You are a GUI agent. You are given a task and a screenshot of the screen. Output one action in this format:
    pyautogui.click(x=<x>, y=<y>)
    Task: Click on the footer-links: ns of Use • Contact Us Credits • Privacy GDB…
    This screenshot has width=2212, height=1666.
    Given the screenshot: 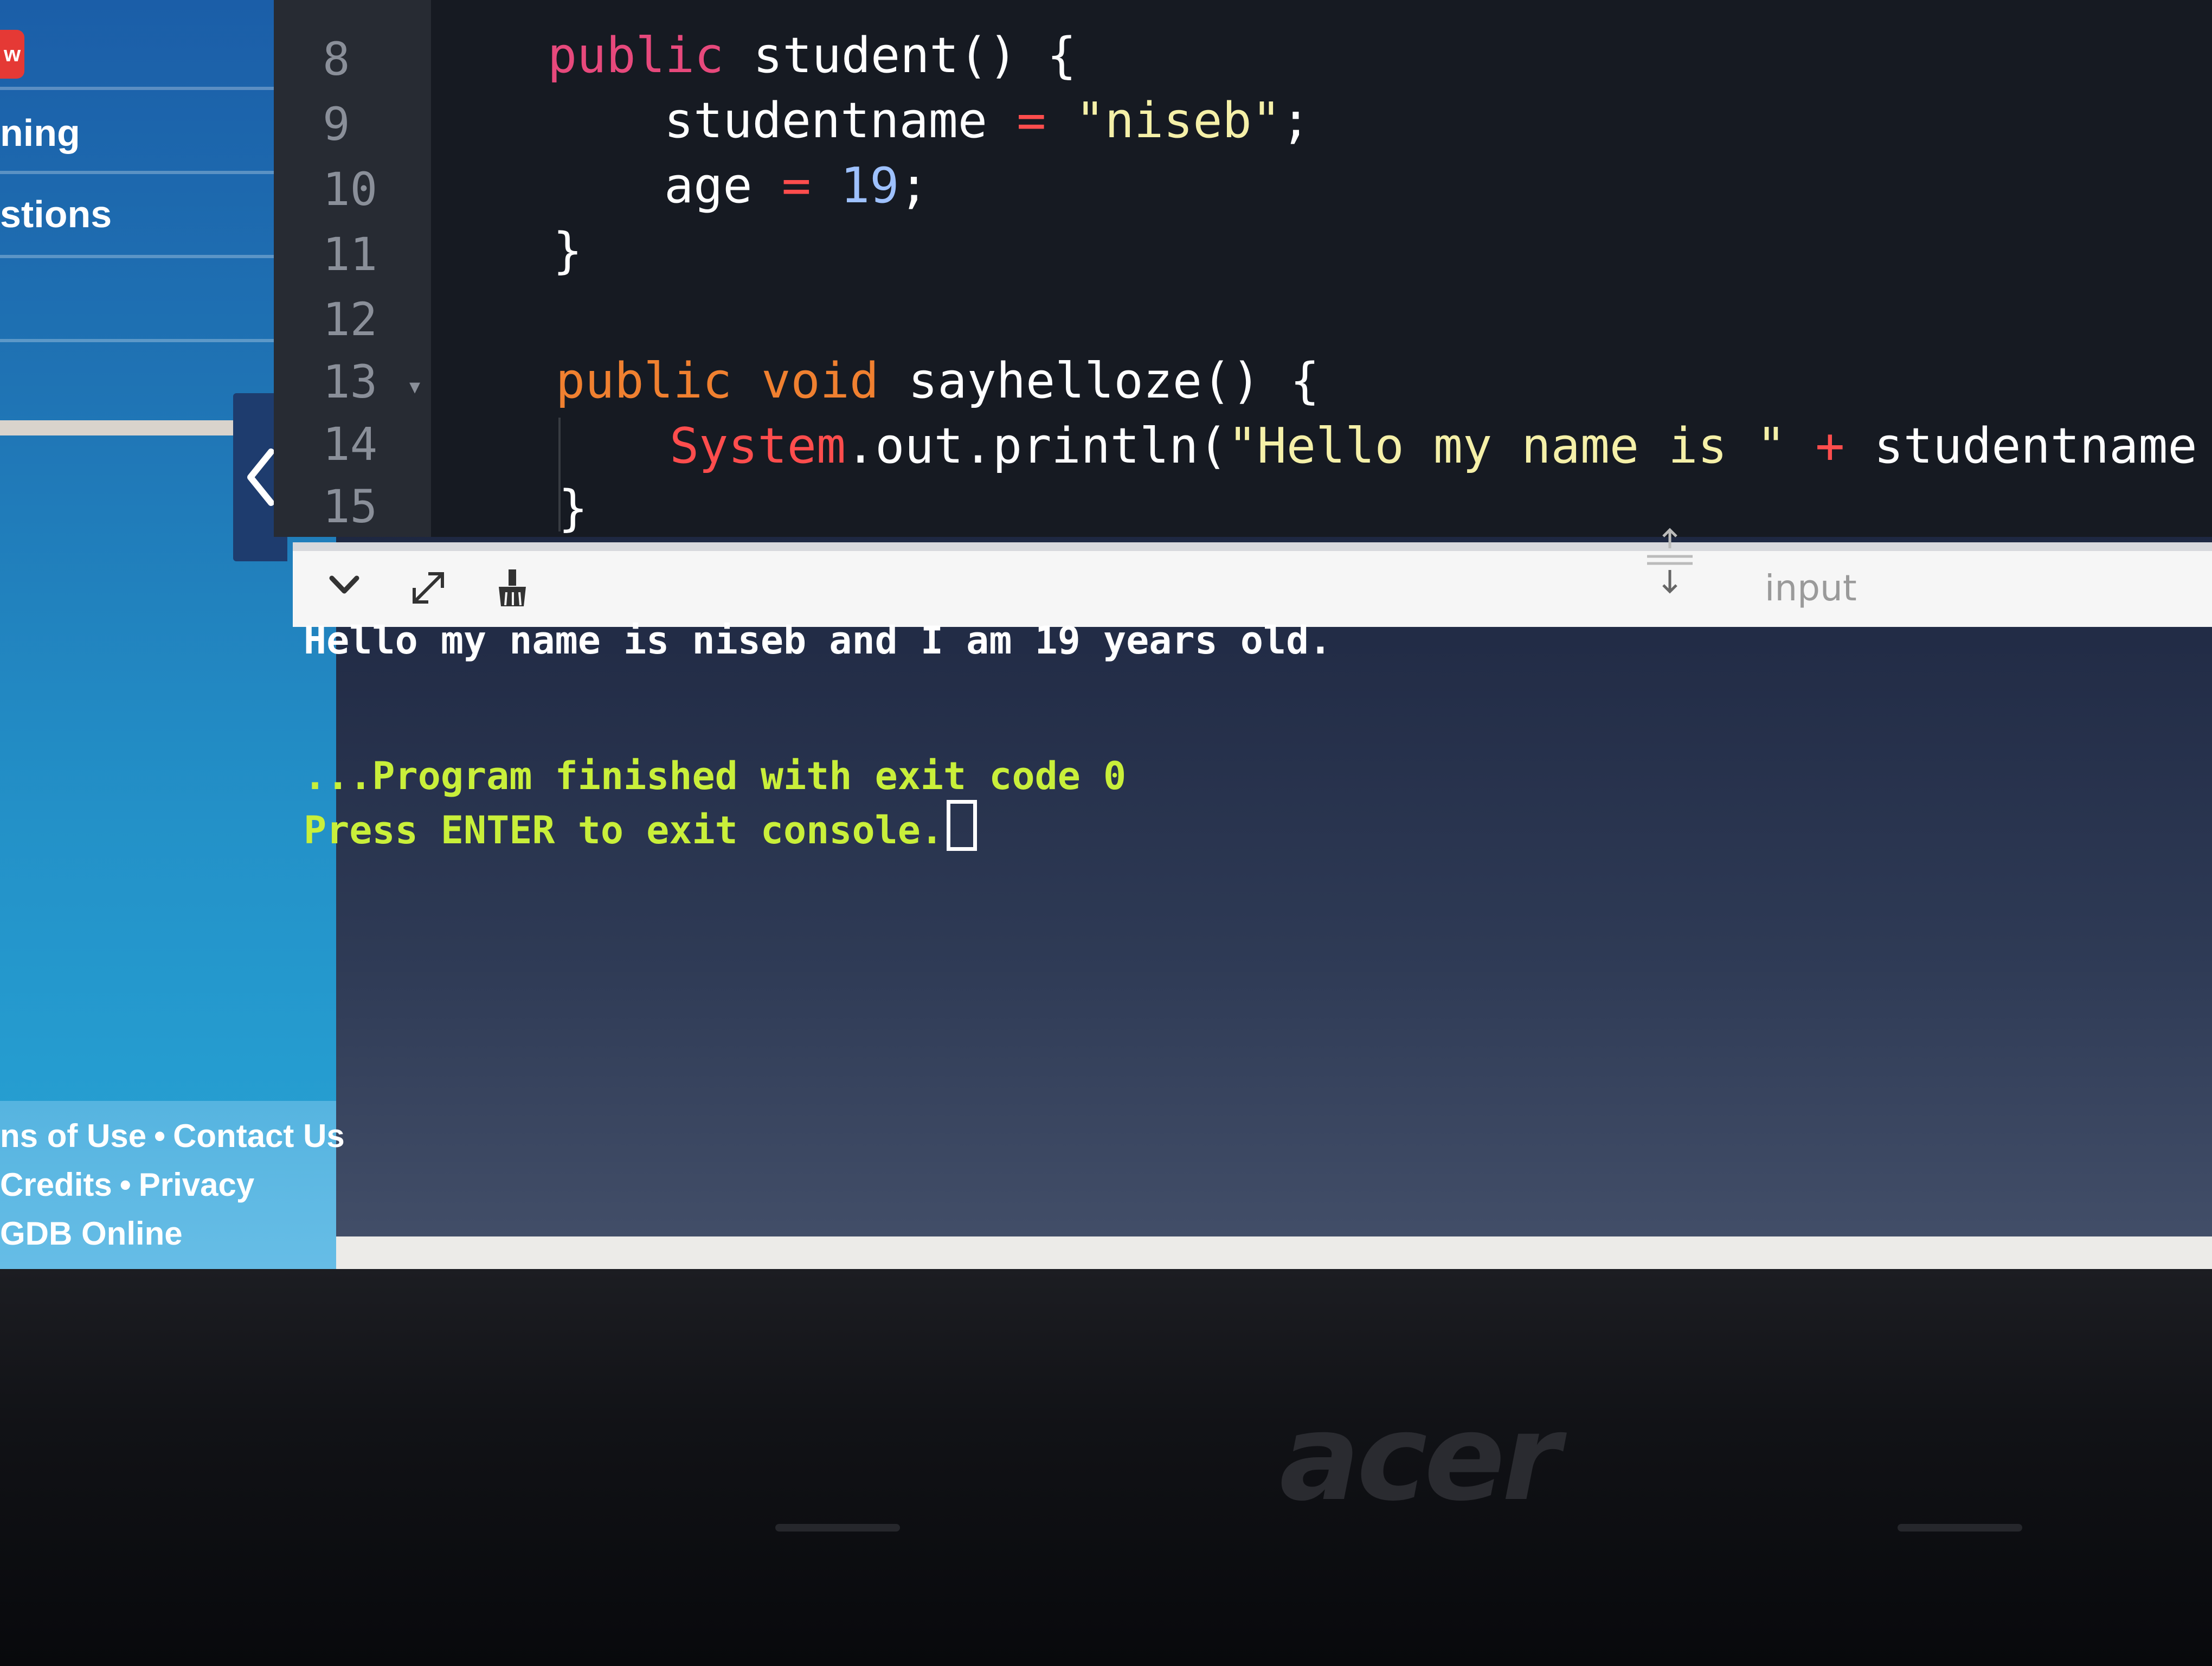 What is the action you would take?
    pyautogui.click(x=172, y=1185)
    